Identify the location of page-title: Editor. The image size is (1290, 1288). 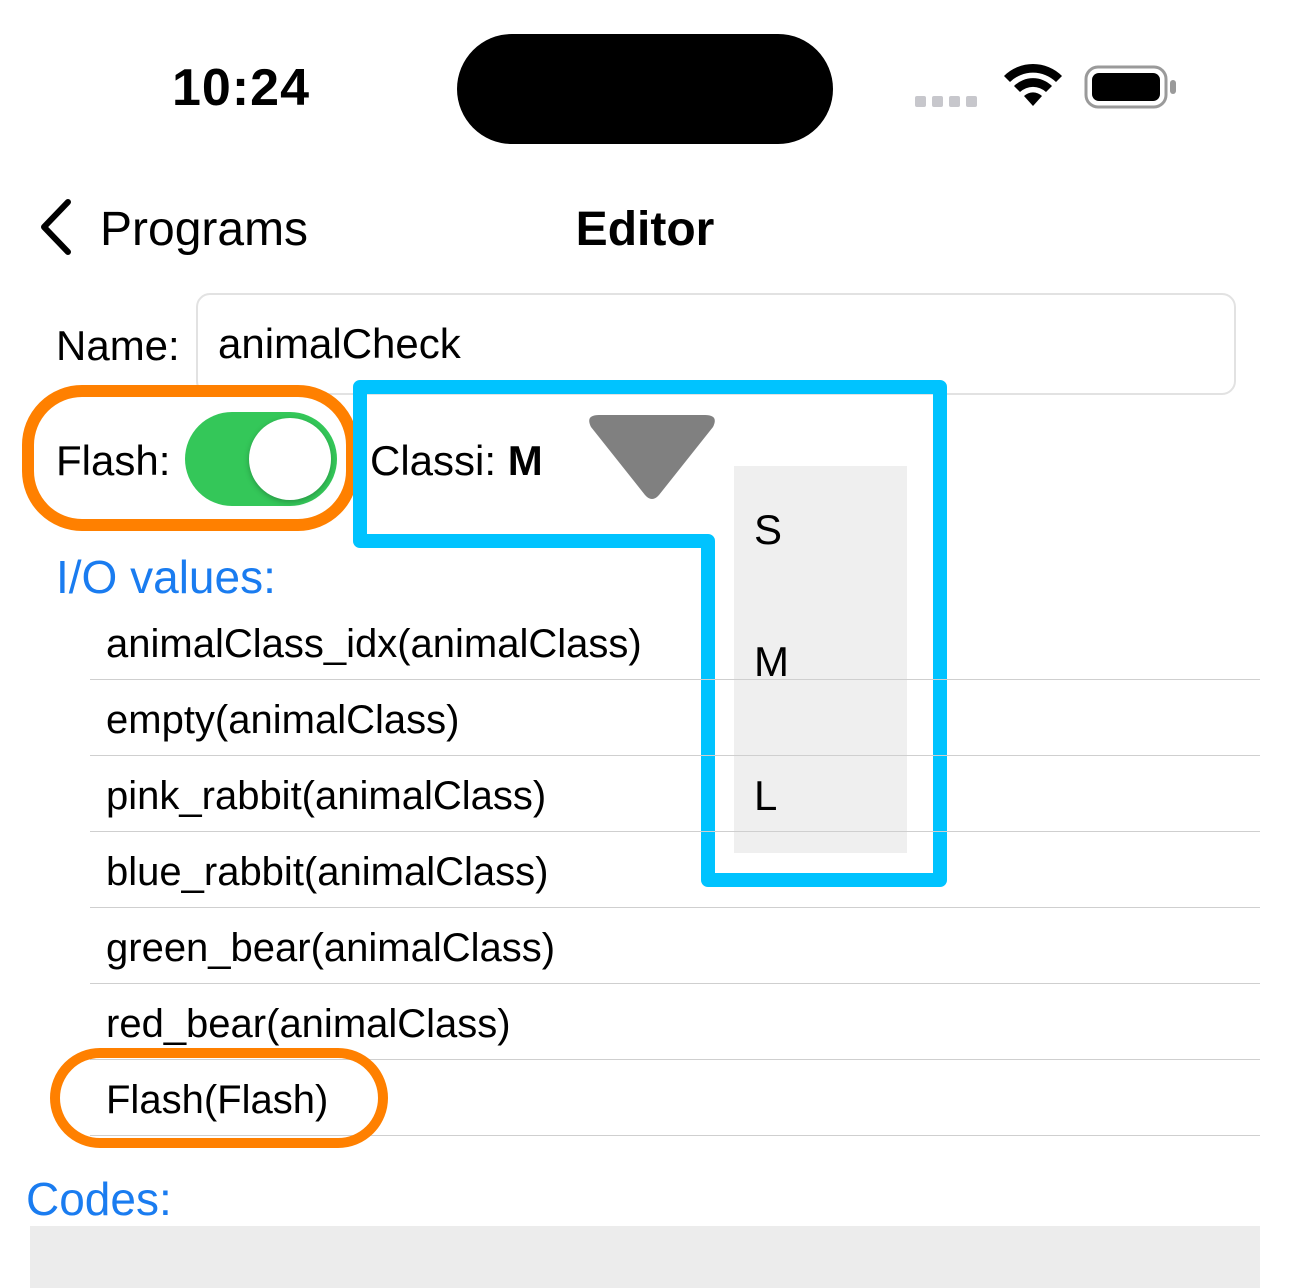
(645, 229).